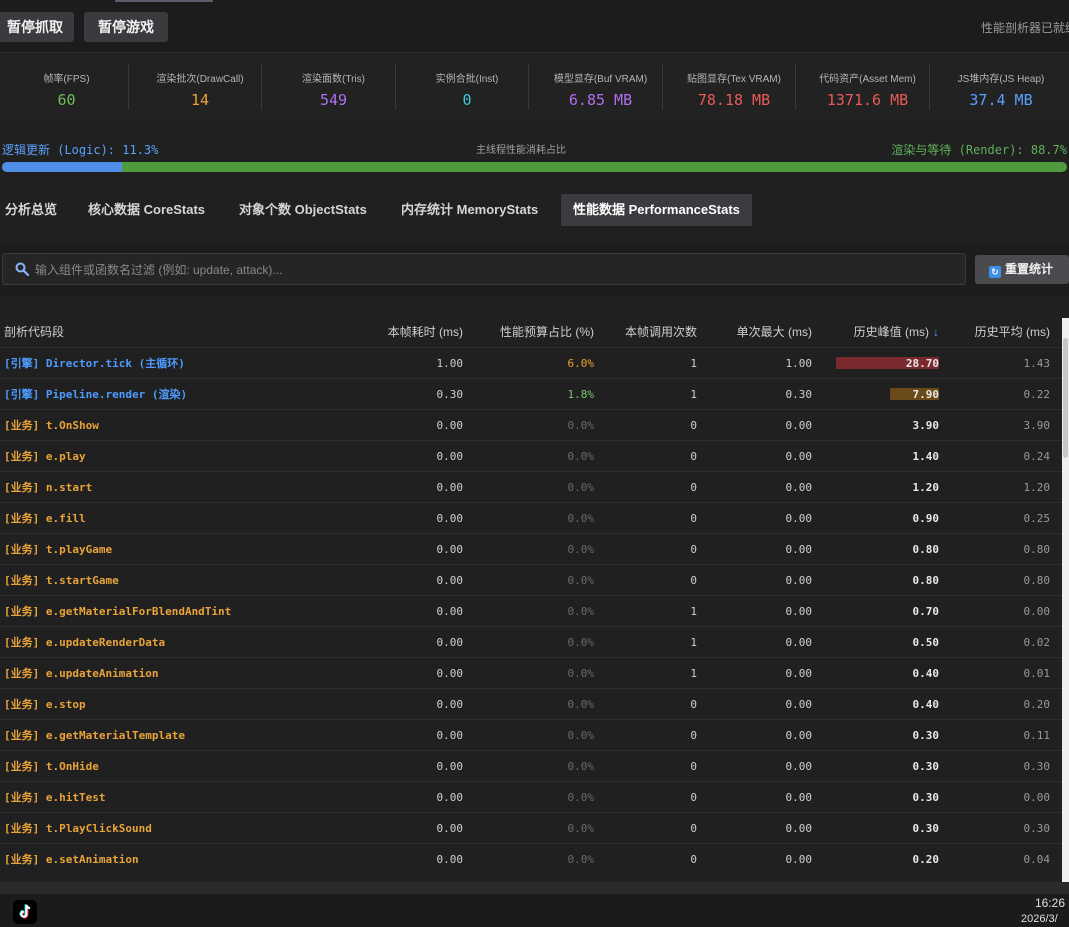 This screenshot has height=927, width=1069. I want to click on search-icon, so click(22, 269).